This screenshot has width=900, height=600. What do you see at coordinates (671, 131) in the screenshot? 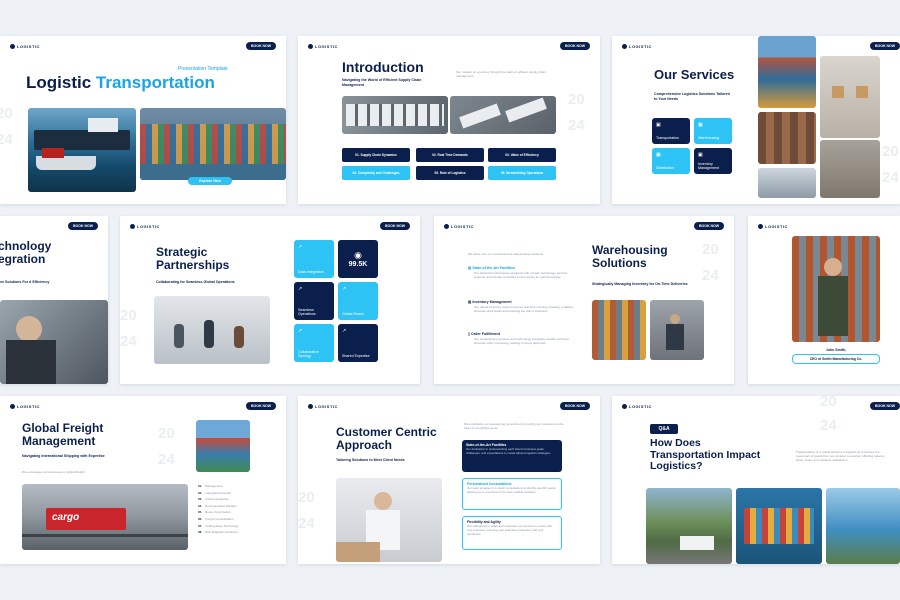
I see `service-tile-transportation: ▣ Transportation` at bounding box center [671, 131].